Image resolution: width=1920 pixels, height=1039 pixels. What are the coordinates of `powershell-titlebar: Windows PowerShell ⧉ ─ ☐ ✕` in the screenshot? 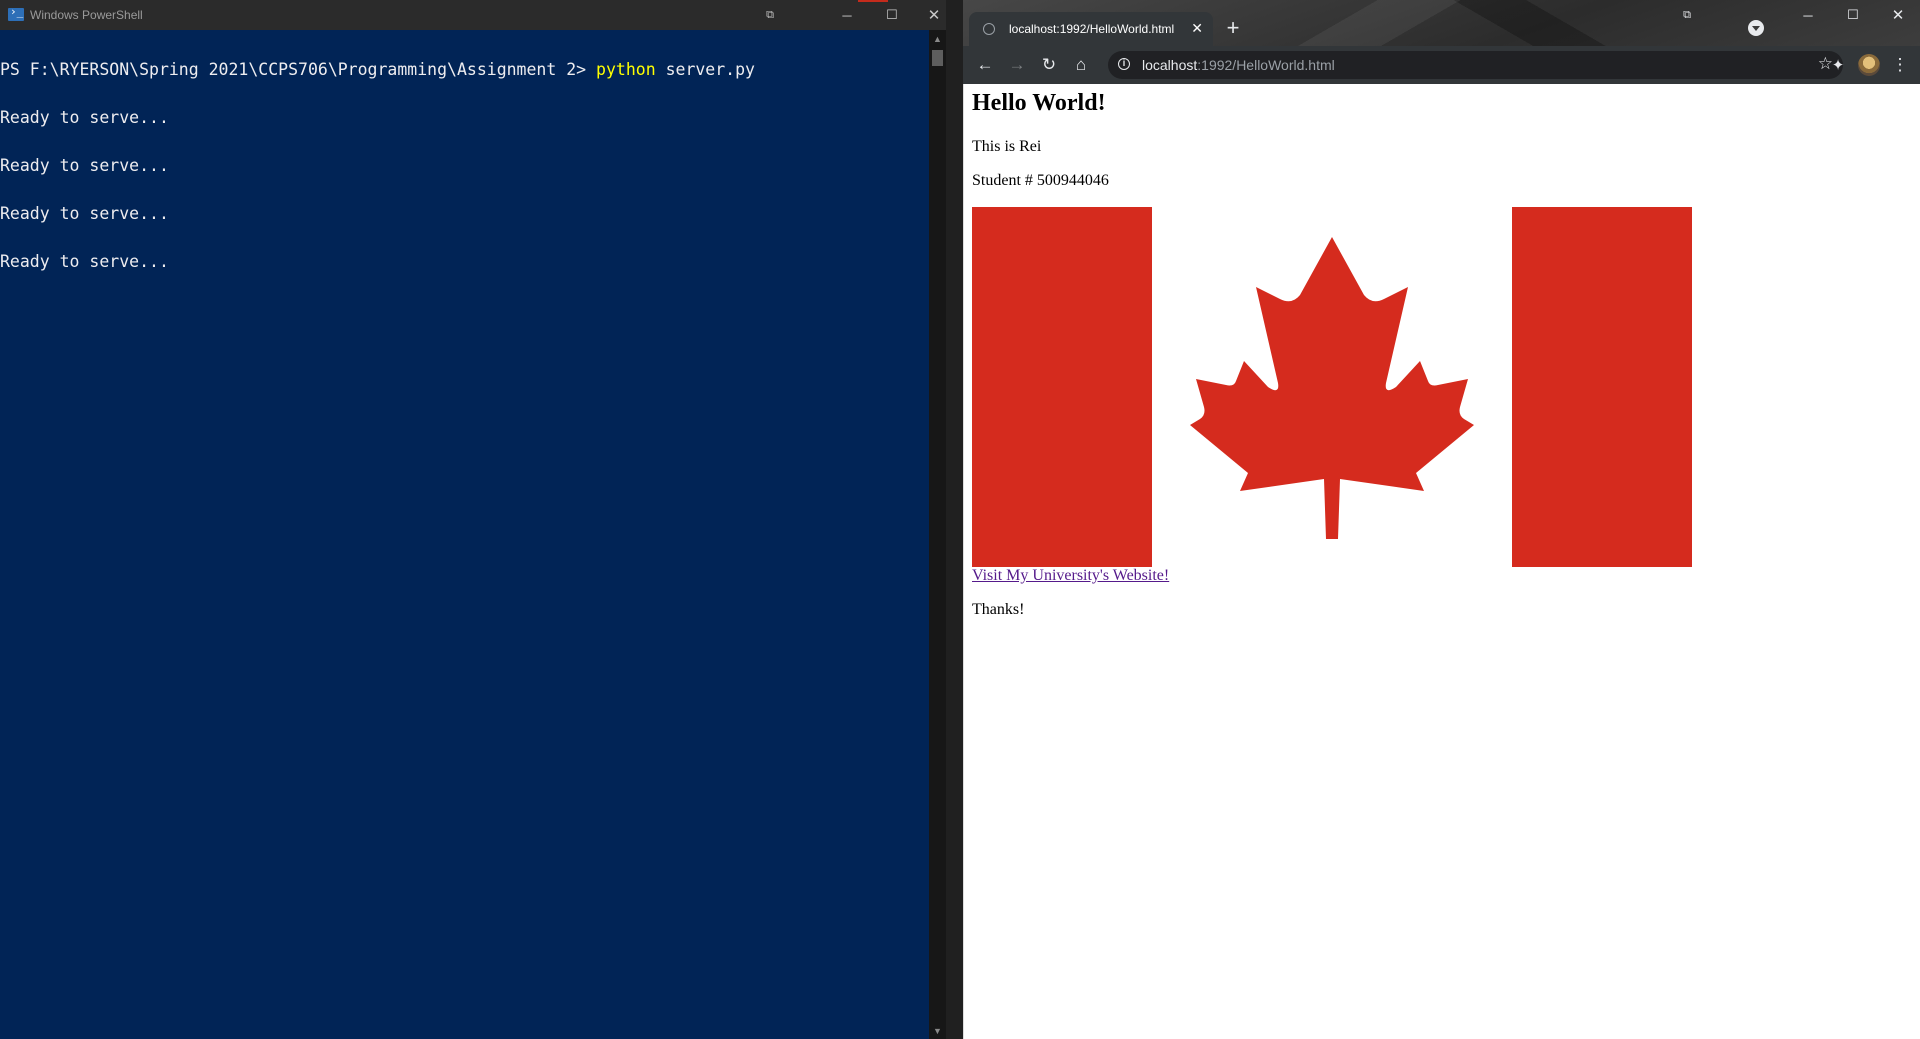 It's located at (473, 15).